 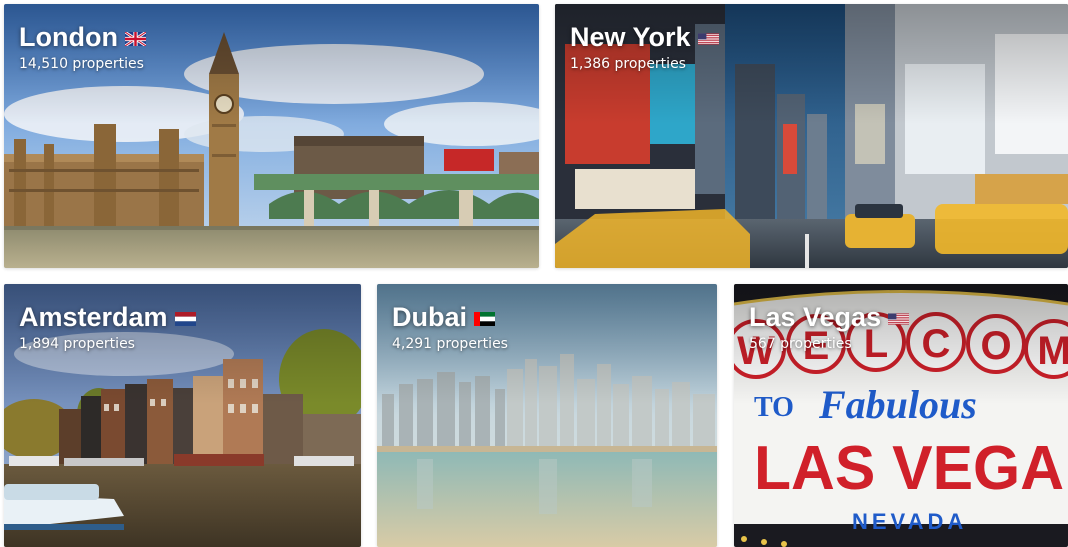 I want to click on card-info: Dubai 4,291 properties, so click(x=450, y=327).